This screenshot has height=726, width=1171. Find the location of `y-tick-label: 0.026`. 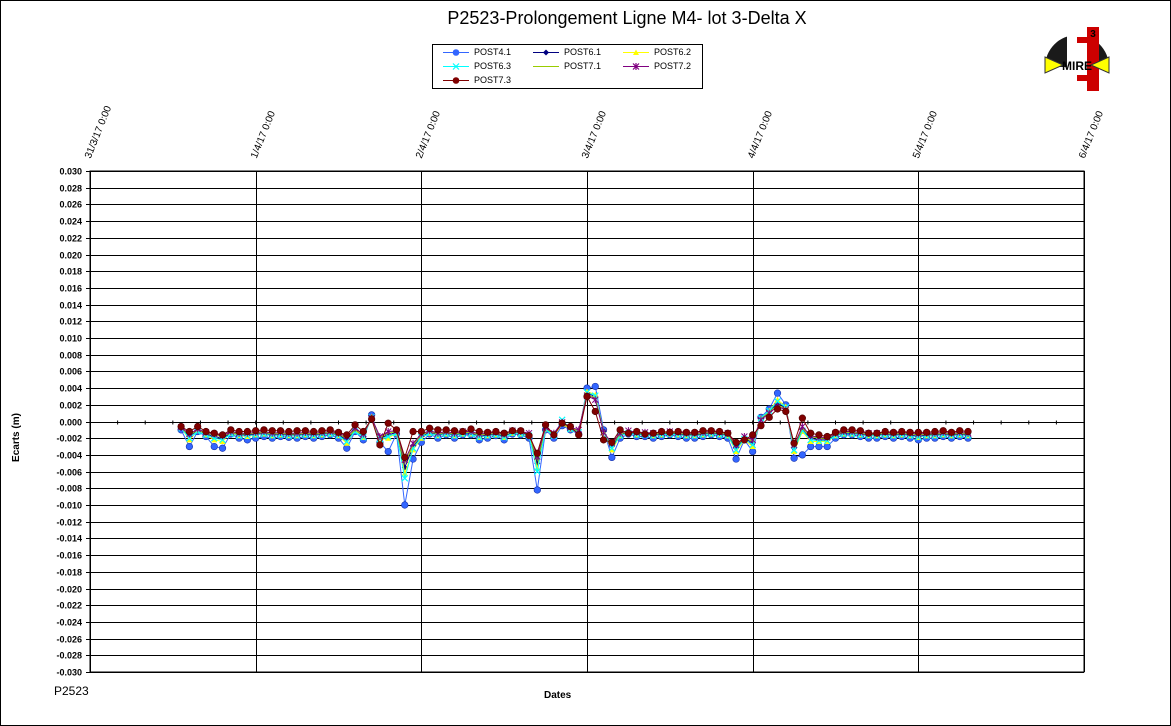

y-tick-label: 0.026 is located at coordinates (70, 205).